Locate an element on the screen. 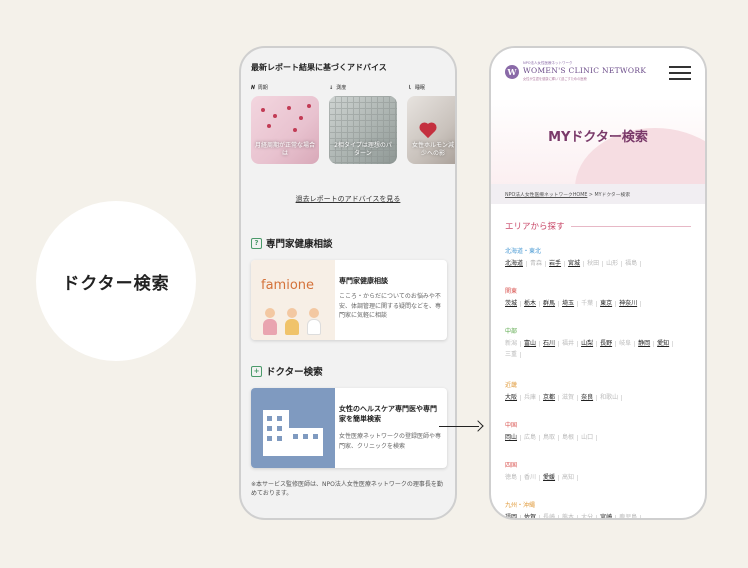  prefecture-link: 神奈川 is located at coordinates (630, 304).